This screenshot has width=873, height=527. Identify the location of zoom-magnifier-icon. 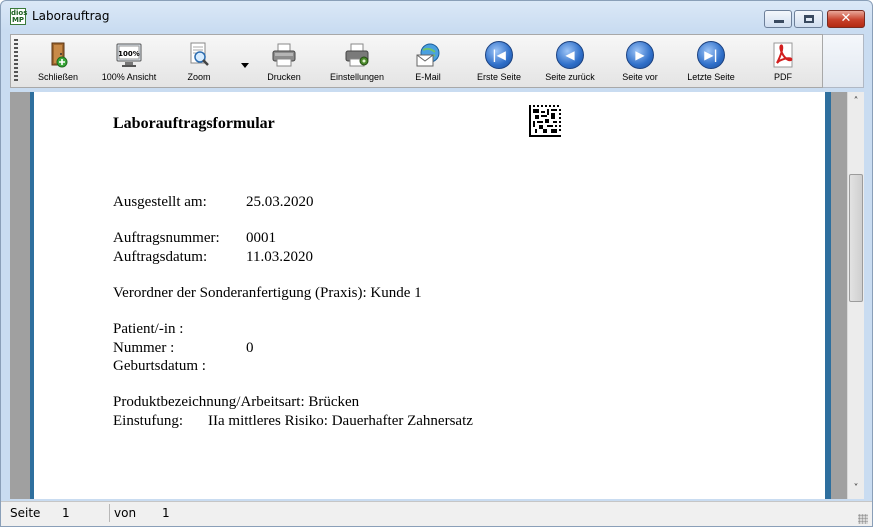
(199, 54).